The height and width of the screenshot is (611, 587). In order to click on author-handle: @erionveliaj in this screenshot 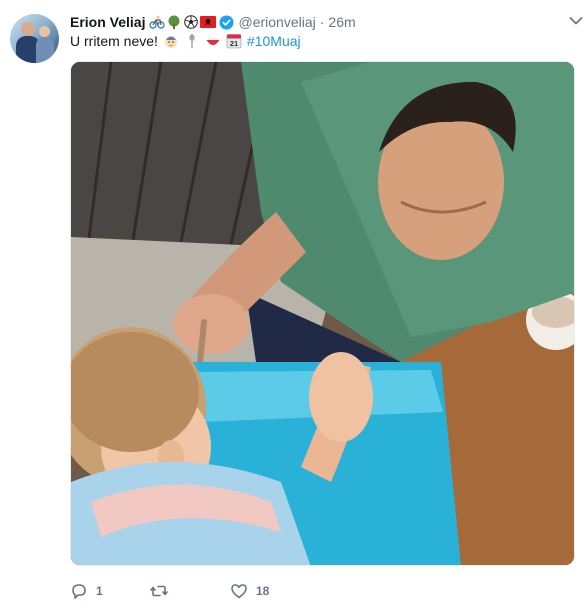, I will do `click(276, 22)`.